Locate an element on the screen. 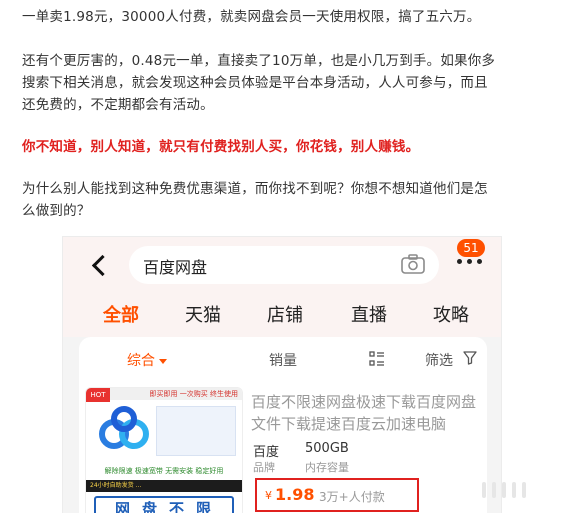 The width and height of the screenshot is (561, 513). paragraph-4: 为什么别人能找到这种免费优惠渠道，而你找不到呢？你想不想知道他们是怎 么做到的？ is located at coordinates (255, 200).